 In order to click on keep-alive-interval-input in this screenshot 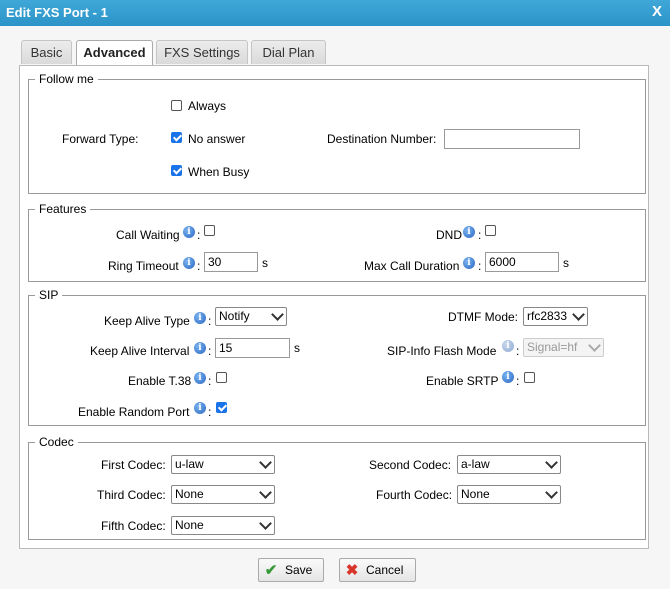, I will do `click(252, 348)`.